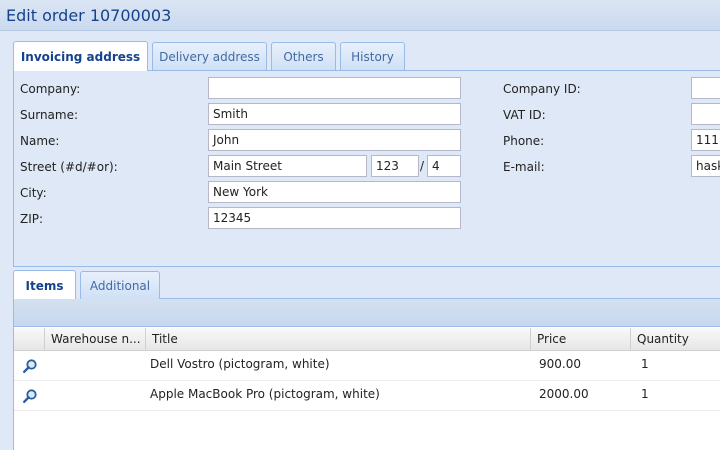  I want to click on window-title-bar: Edit order 10700003, so click(360, 15).